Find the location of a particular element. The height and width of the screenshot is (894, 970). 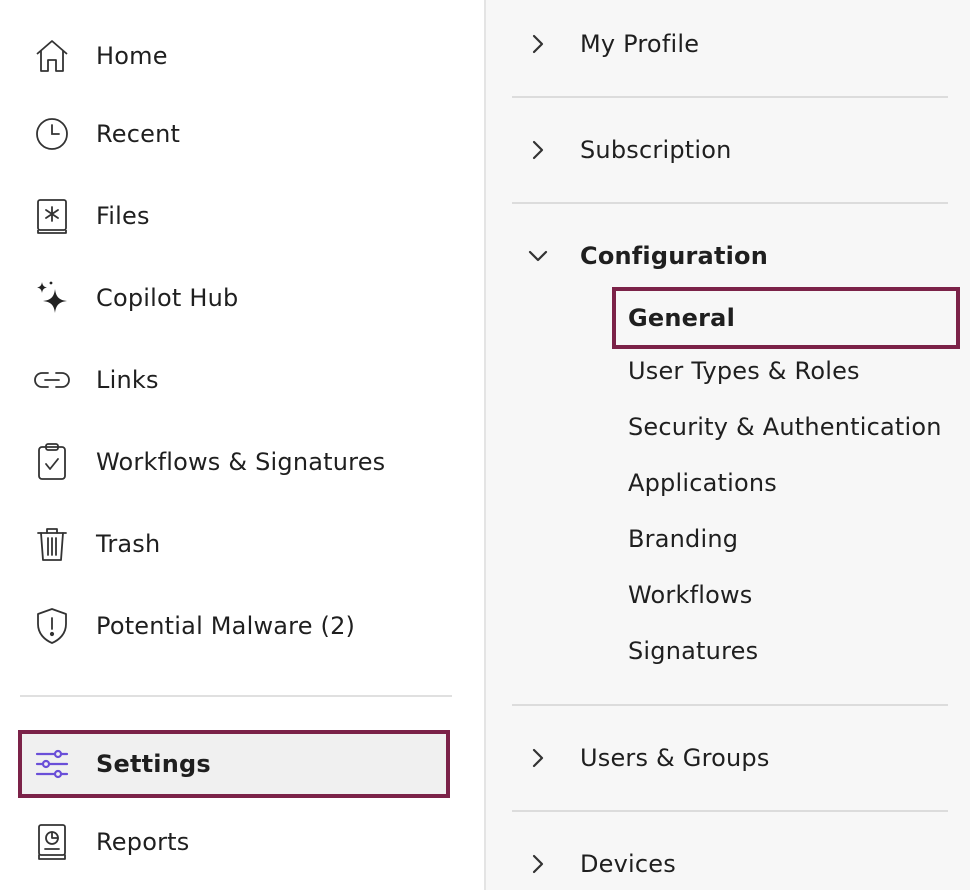

nav-item-recent: Recent is located at coordinates (234, 134).